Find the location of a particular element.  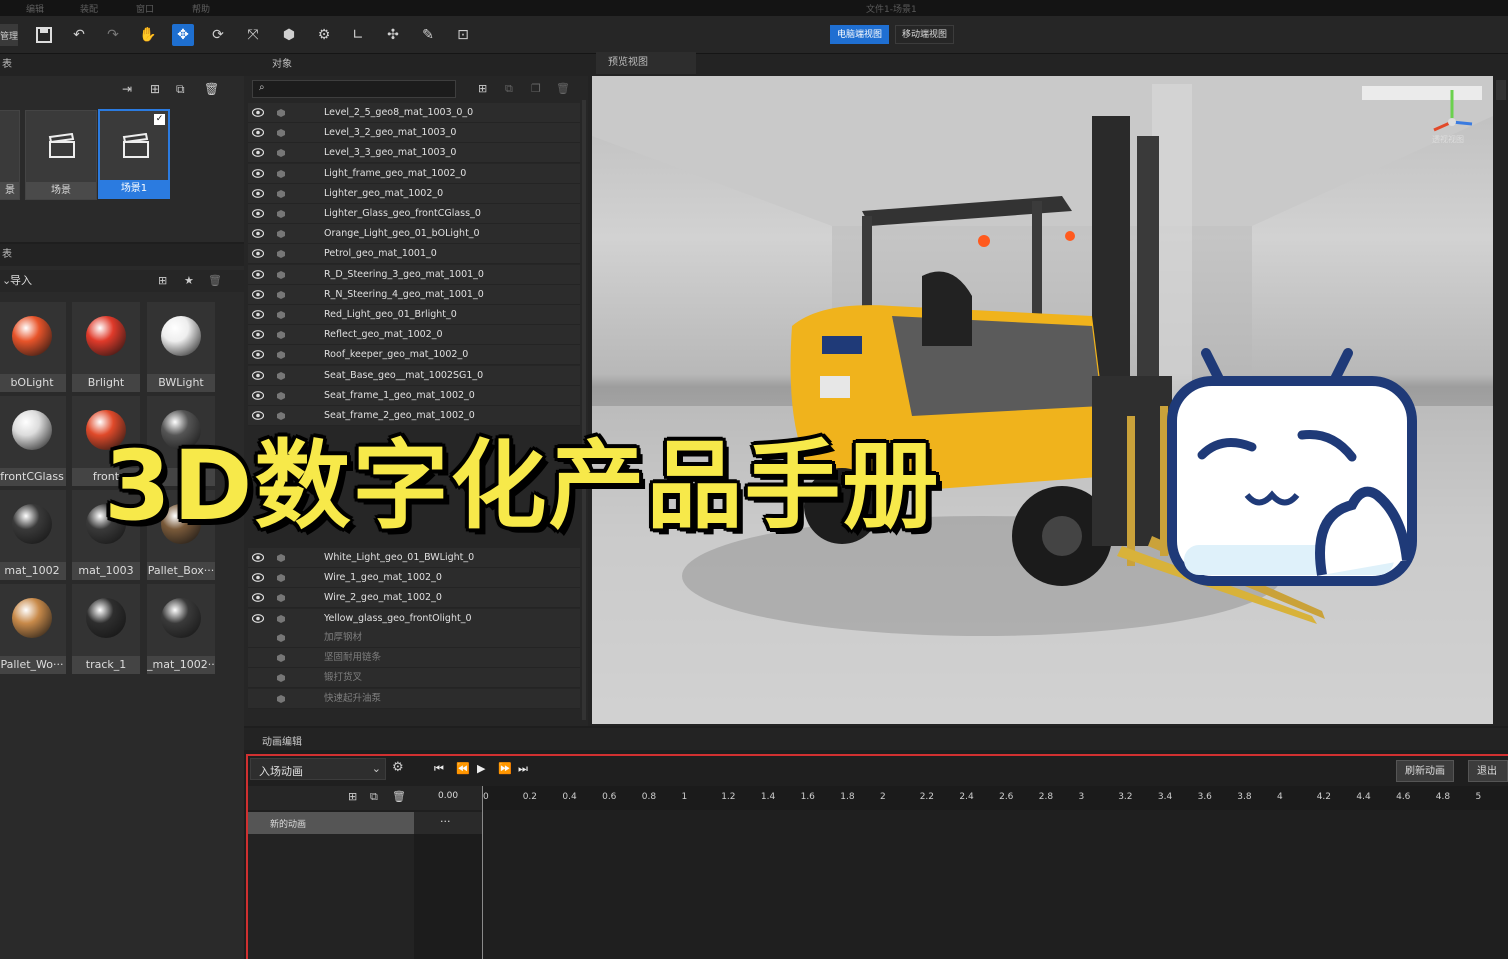

material-card: _mat_1002··· is located at coordinates (181, 629).